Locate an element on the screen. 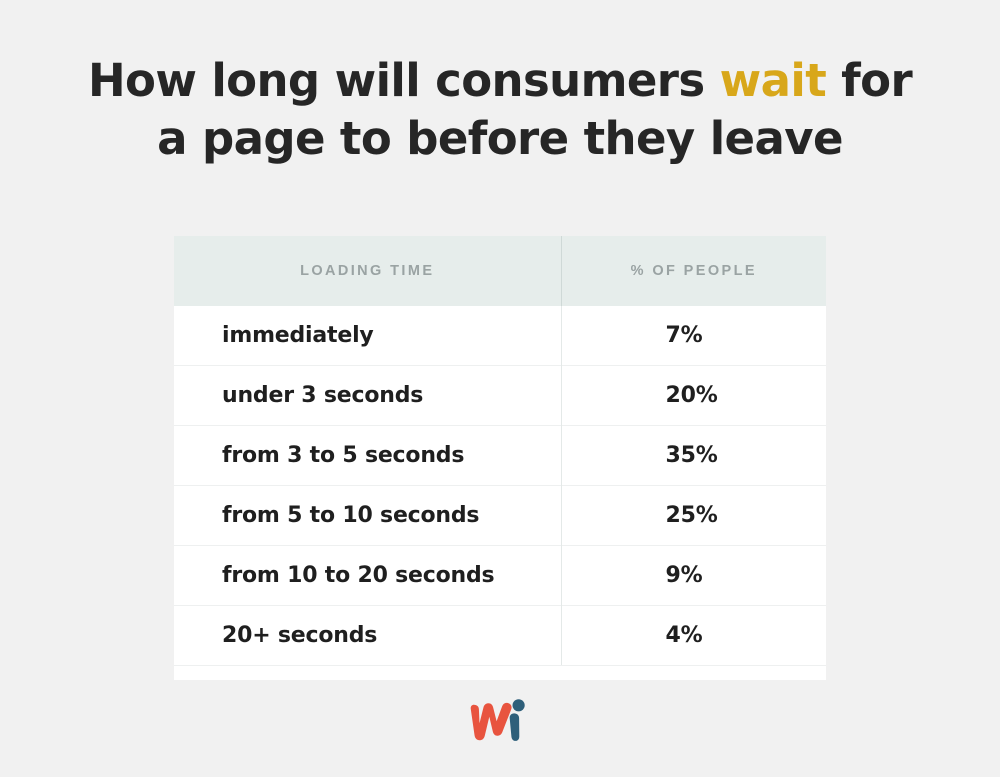 This screenshot has height=777, width=1000. wi-logo is located at coordinates (500, 721).